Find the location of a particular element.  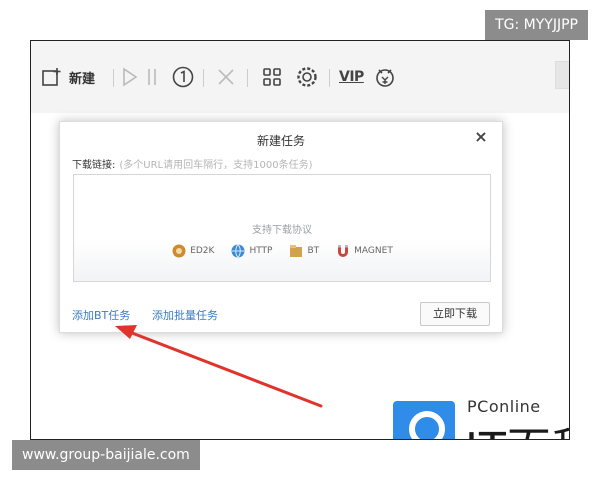

logo-square is located at coordinates (424, 420).